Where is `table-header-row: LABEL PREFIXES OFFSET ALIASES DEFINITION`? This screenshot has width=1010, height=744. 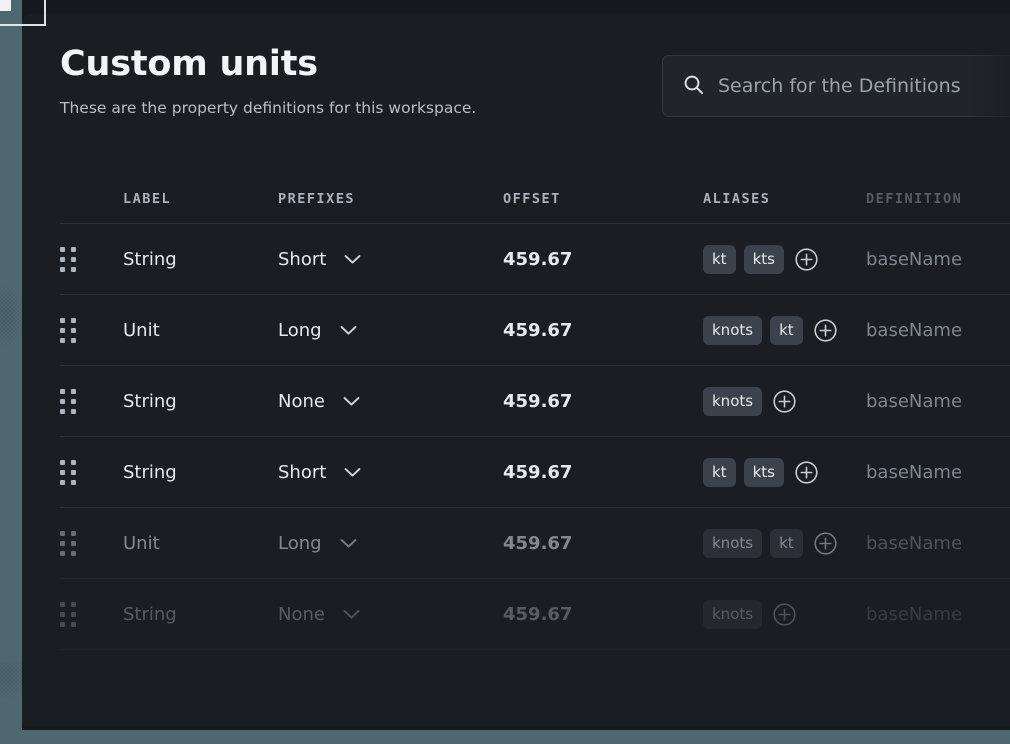 table-header-row: LABEL PREFIXES OFFSET ALIASES DEFINITION is located at coordinates (535, 199).